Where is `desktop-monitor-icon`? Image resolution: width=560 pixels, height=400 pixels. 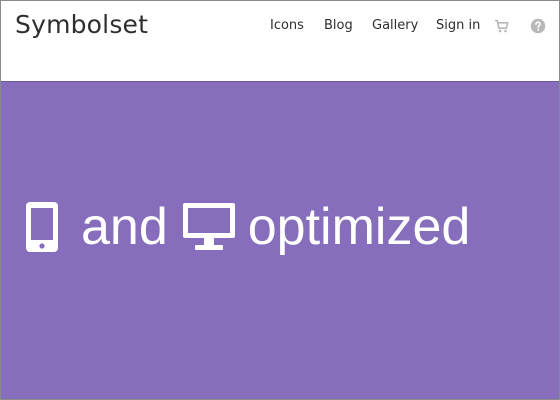
desktop-monitor-icon is located at coordinates (209, 227).